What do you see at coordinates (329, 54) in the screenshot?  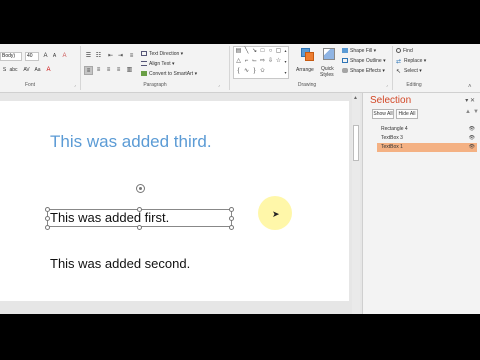 I see `quick-styles-icon` at bounding box center [329, 54].